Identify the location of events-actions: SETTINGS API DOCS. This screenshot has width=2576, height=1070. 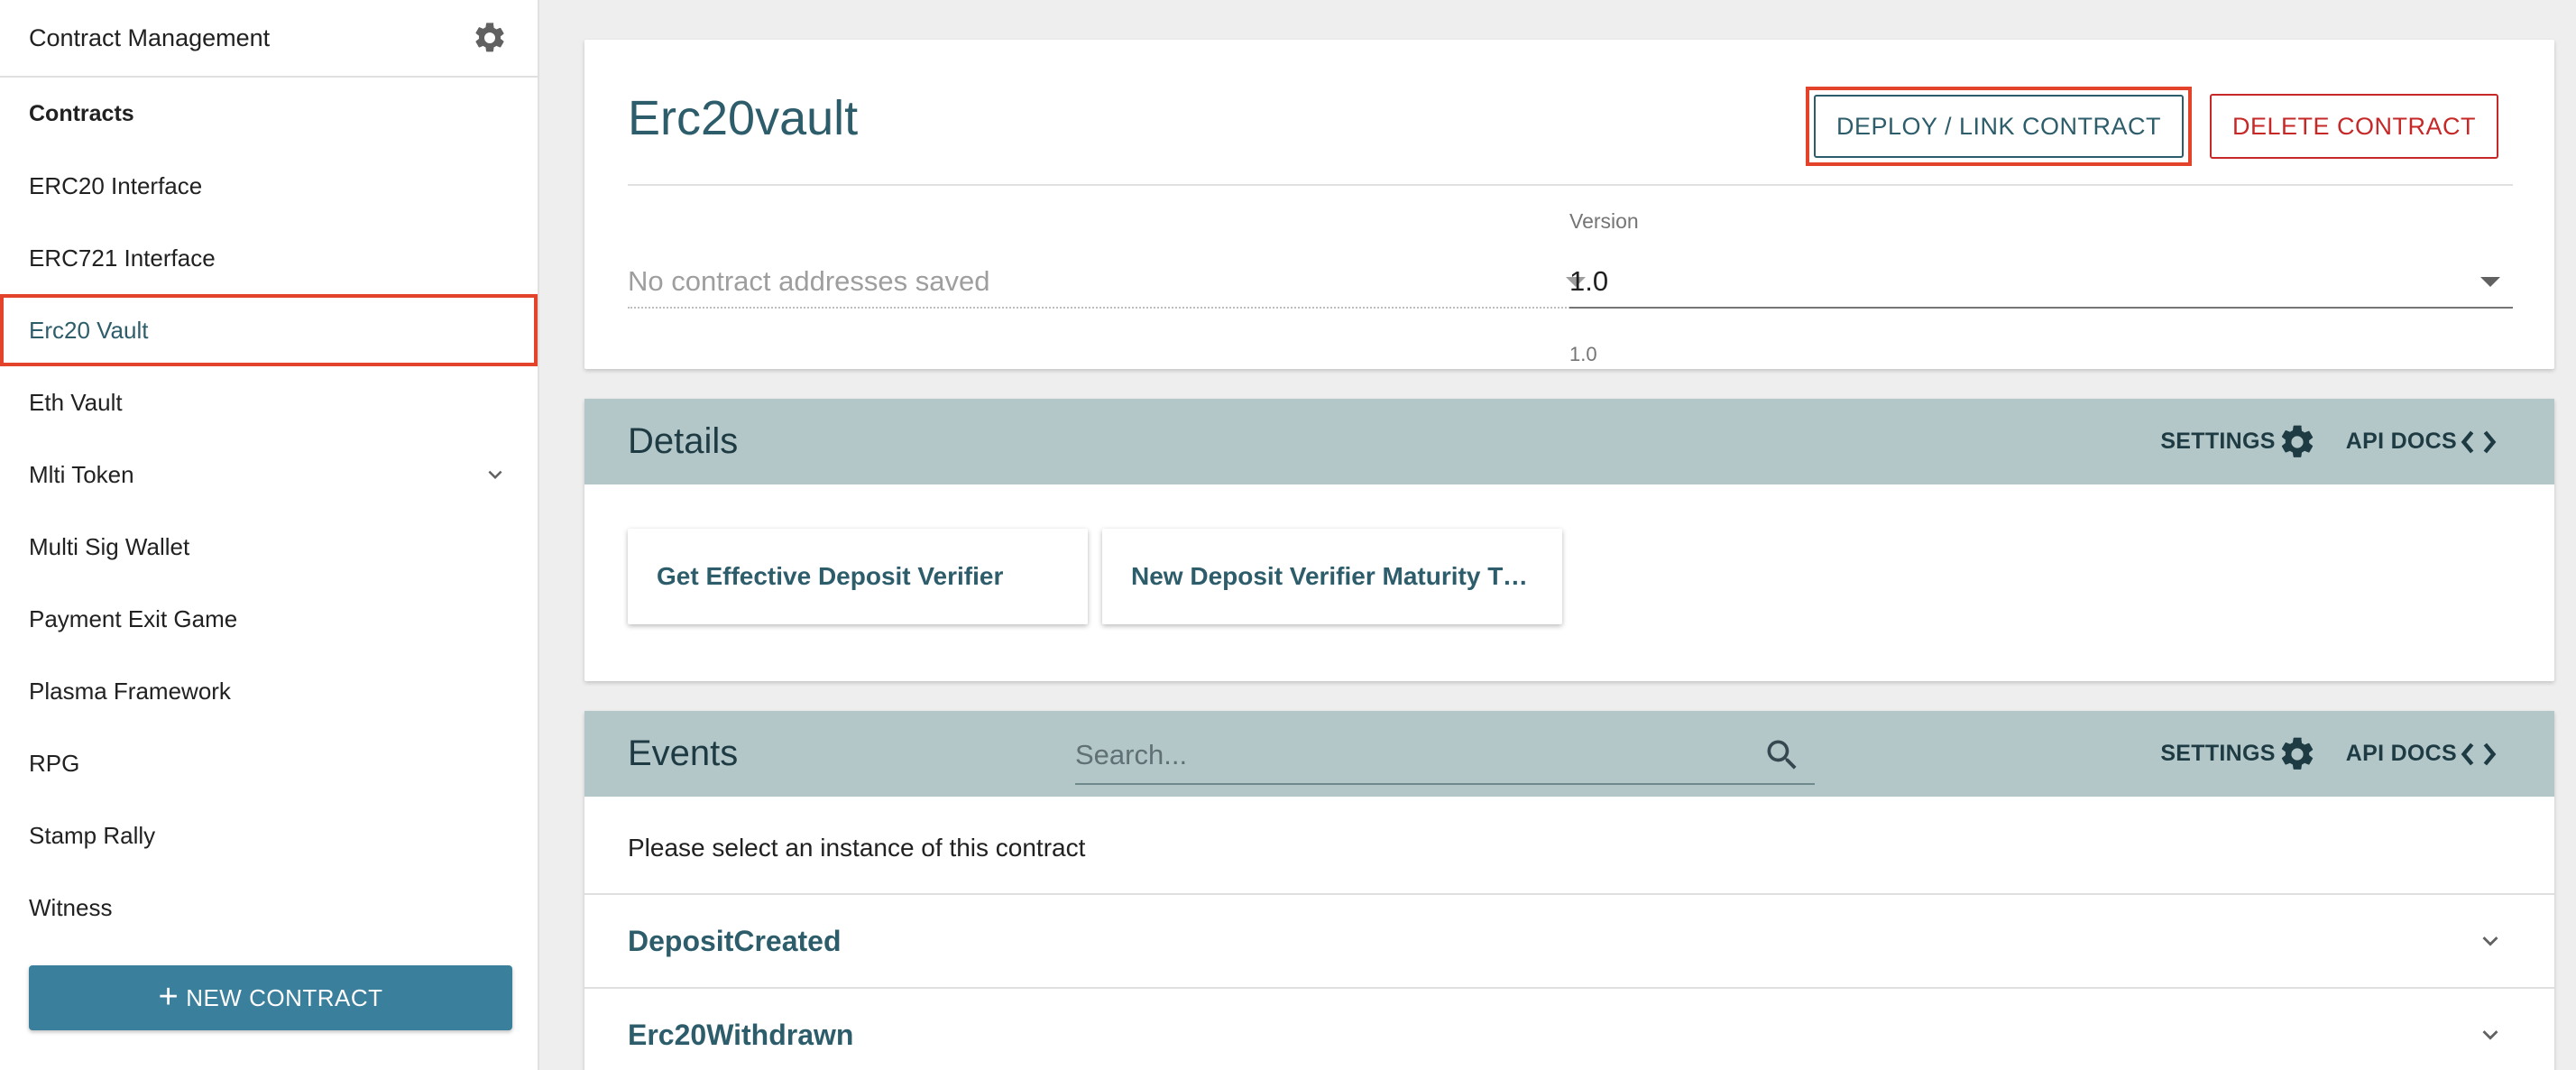
(2329, 754).